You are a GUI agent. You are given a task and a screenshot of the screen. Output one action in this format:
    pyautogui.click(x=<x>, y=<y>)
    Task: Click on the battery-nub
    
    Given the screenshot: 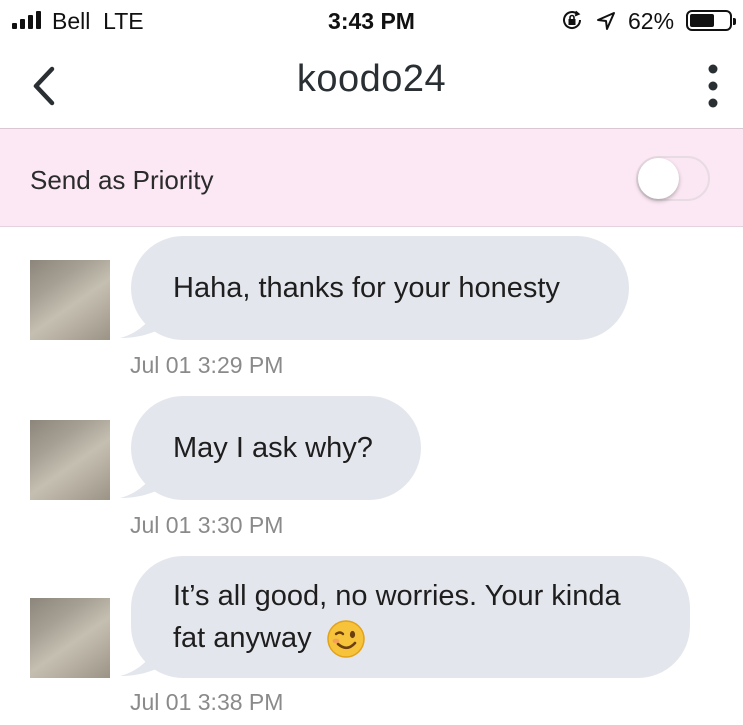 What is the action you would take?
    pyautogui.click(x=734, y=21)
    